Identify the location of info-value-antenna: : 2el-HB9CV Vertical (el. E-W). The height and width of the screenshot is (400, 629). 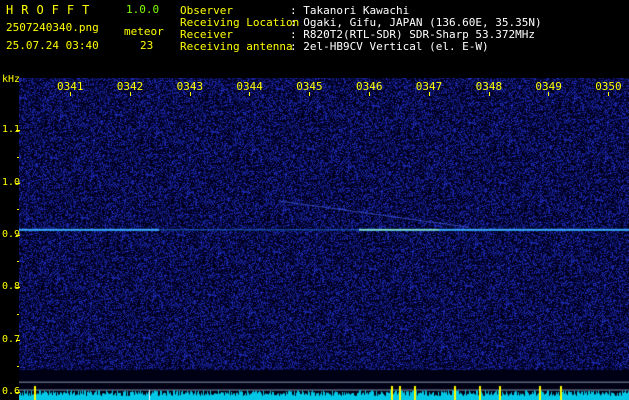
(389, 46).